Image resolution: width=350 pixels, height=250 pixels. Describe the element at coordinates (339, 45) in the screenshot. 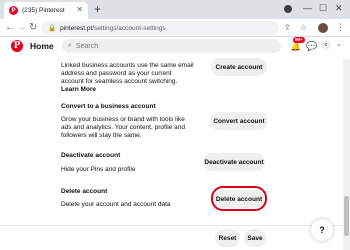

I see `chevron-down-icon: ⌄` at that location.